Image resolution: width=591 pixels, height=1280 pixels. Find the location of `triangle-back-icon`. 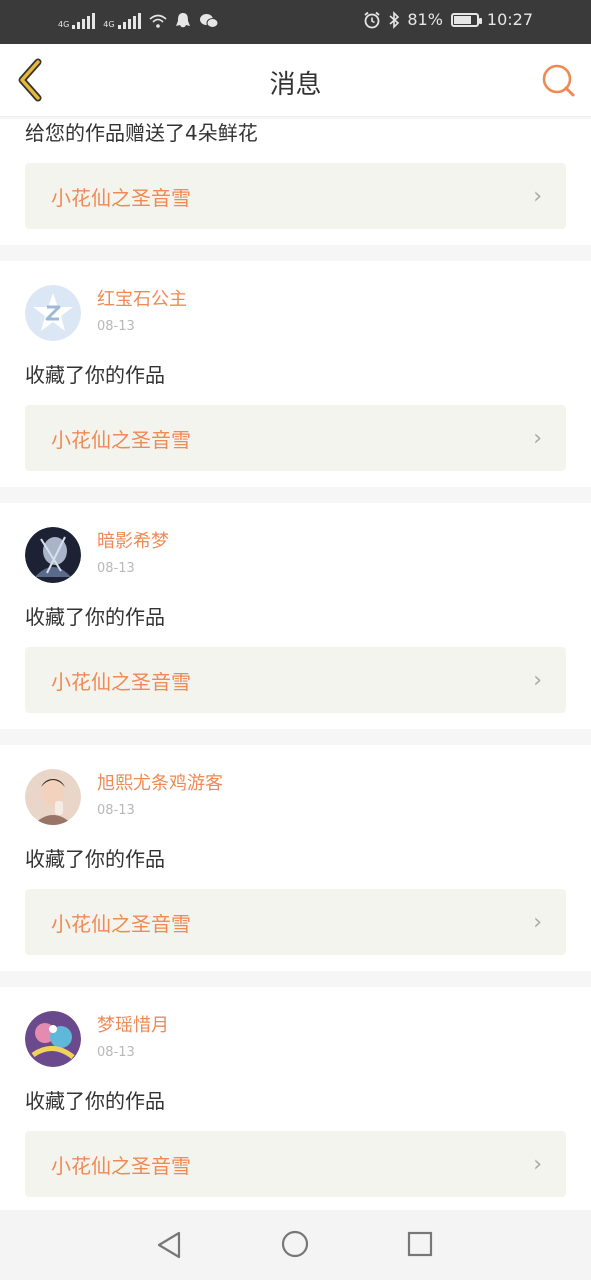

triangle-back-icon is located at coordinates (169, 1245).